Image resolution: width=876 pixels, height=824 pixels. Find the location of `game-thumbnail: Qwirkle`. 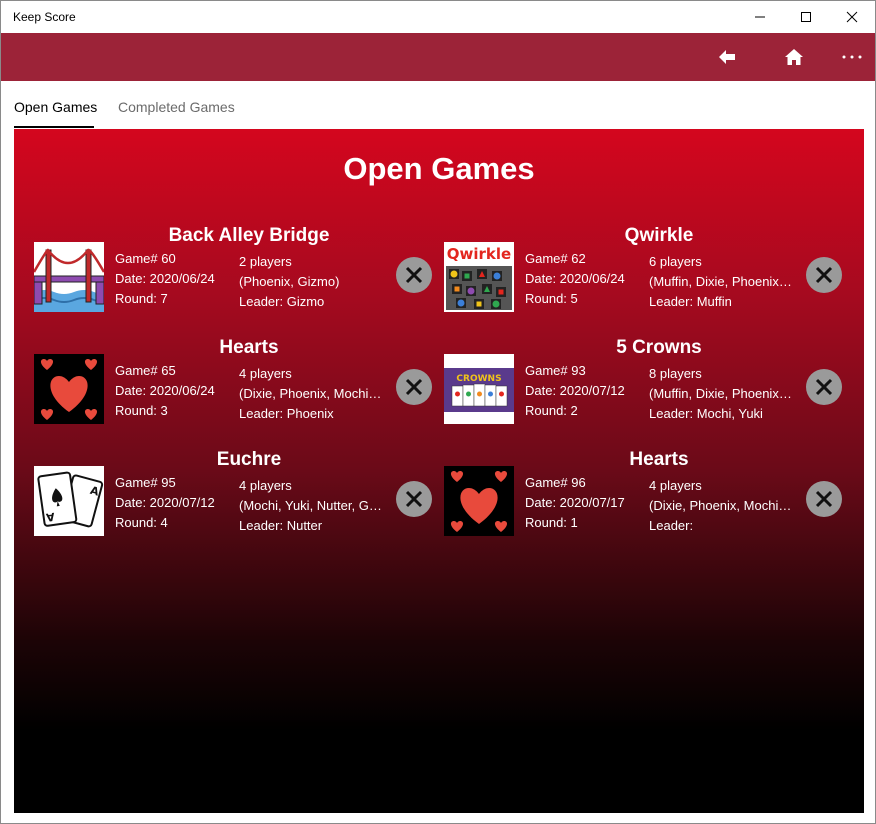

game-thumbnail: Qwirkle is located at coordinates (479, 277).